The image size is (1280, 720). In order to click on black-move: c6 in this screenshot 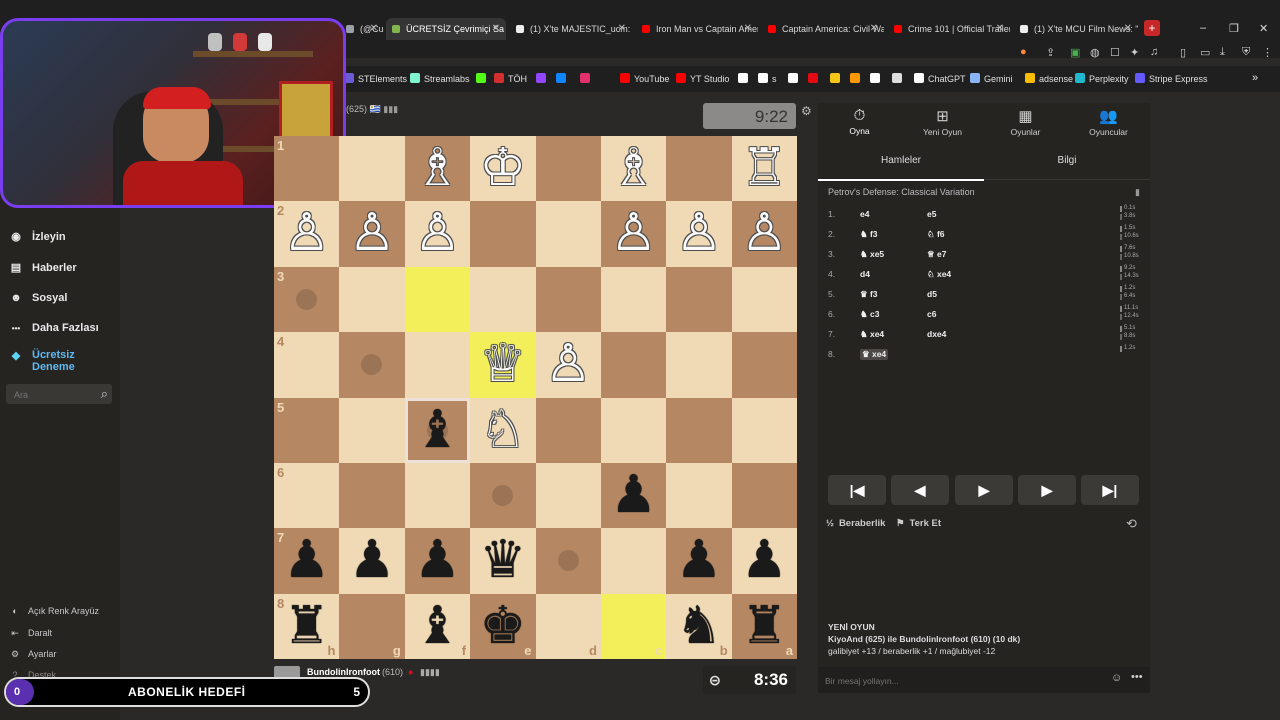, I will do `click(931, 314)`.